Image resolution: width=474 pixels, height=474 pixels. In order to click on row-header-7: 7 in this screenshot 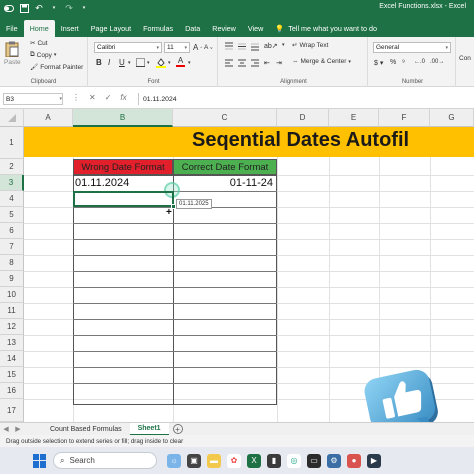, I will do `click(12, 247)`.